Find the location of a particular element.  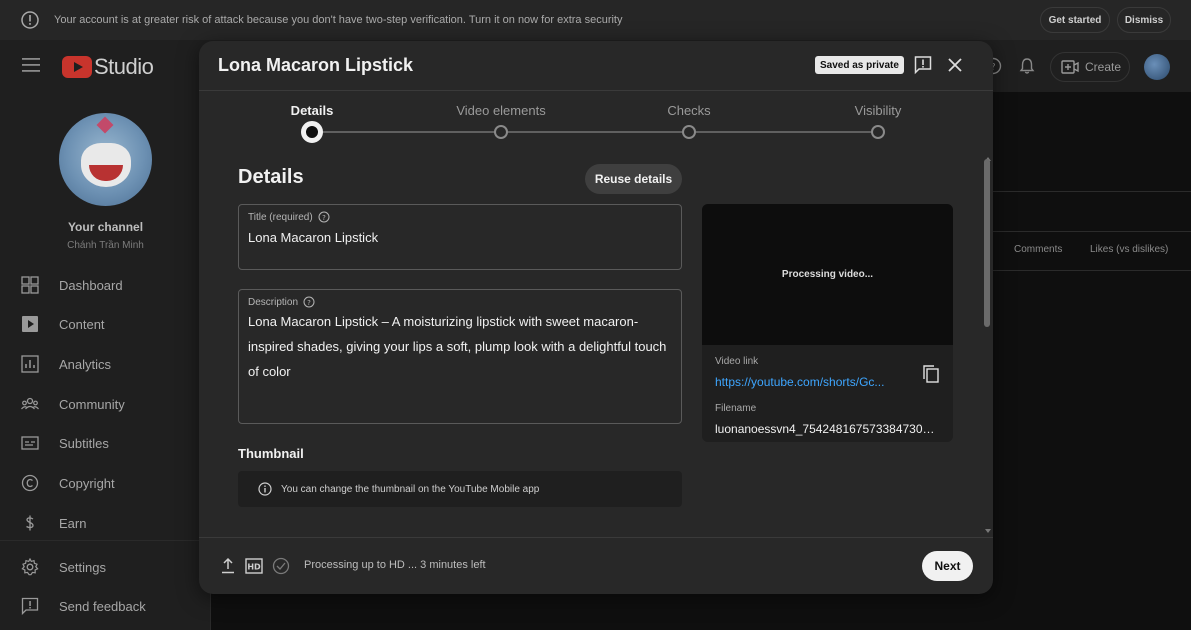

title-field: Title (required) ? Lona Macaron Lipstick is located at coordinates (460, 237).